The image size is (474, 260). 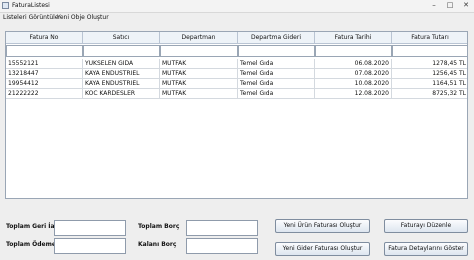 I want to click on menu-listeleri-goruntule: Listeleri Görüntüle, so click(x=31, y=17).